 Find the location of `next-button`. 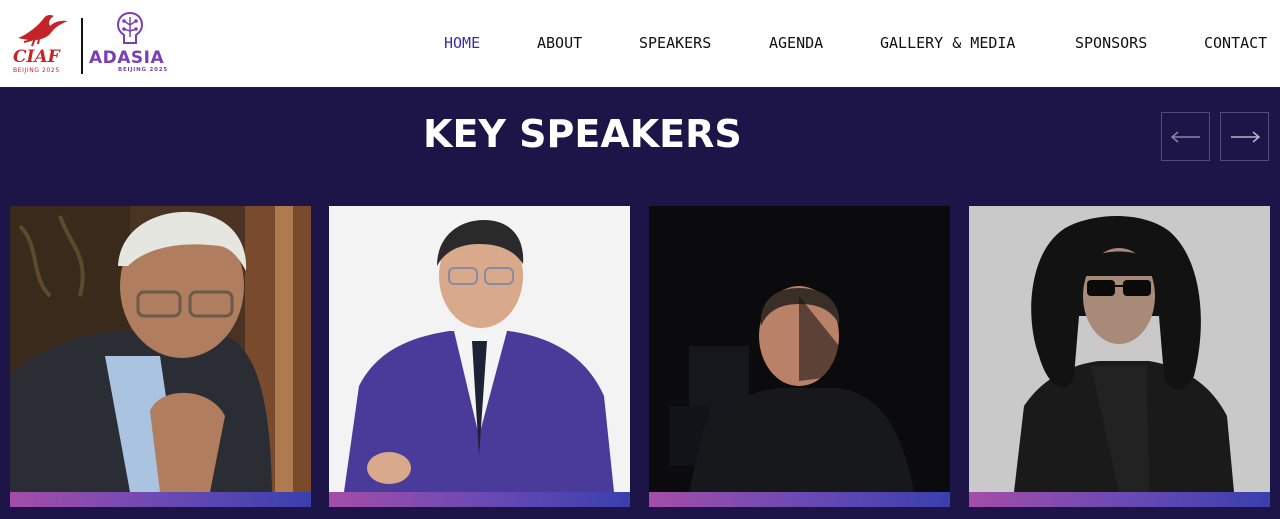

next-button is located at coordinates (1244, 136).